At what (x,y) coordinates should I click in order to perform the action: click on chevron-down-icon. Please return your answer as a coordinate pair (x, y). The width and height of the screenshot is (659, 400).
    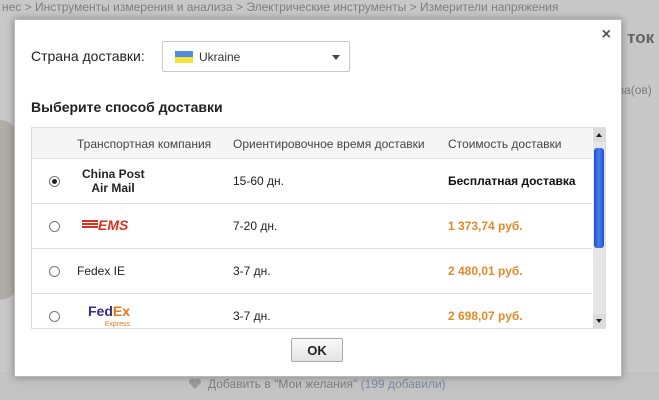
    Looking at the image, I should click on (336, 57).